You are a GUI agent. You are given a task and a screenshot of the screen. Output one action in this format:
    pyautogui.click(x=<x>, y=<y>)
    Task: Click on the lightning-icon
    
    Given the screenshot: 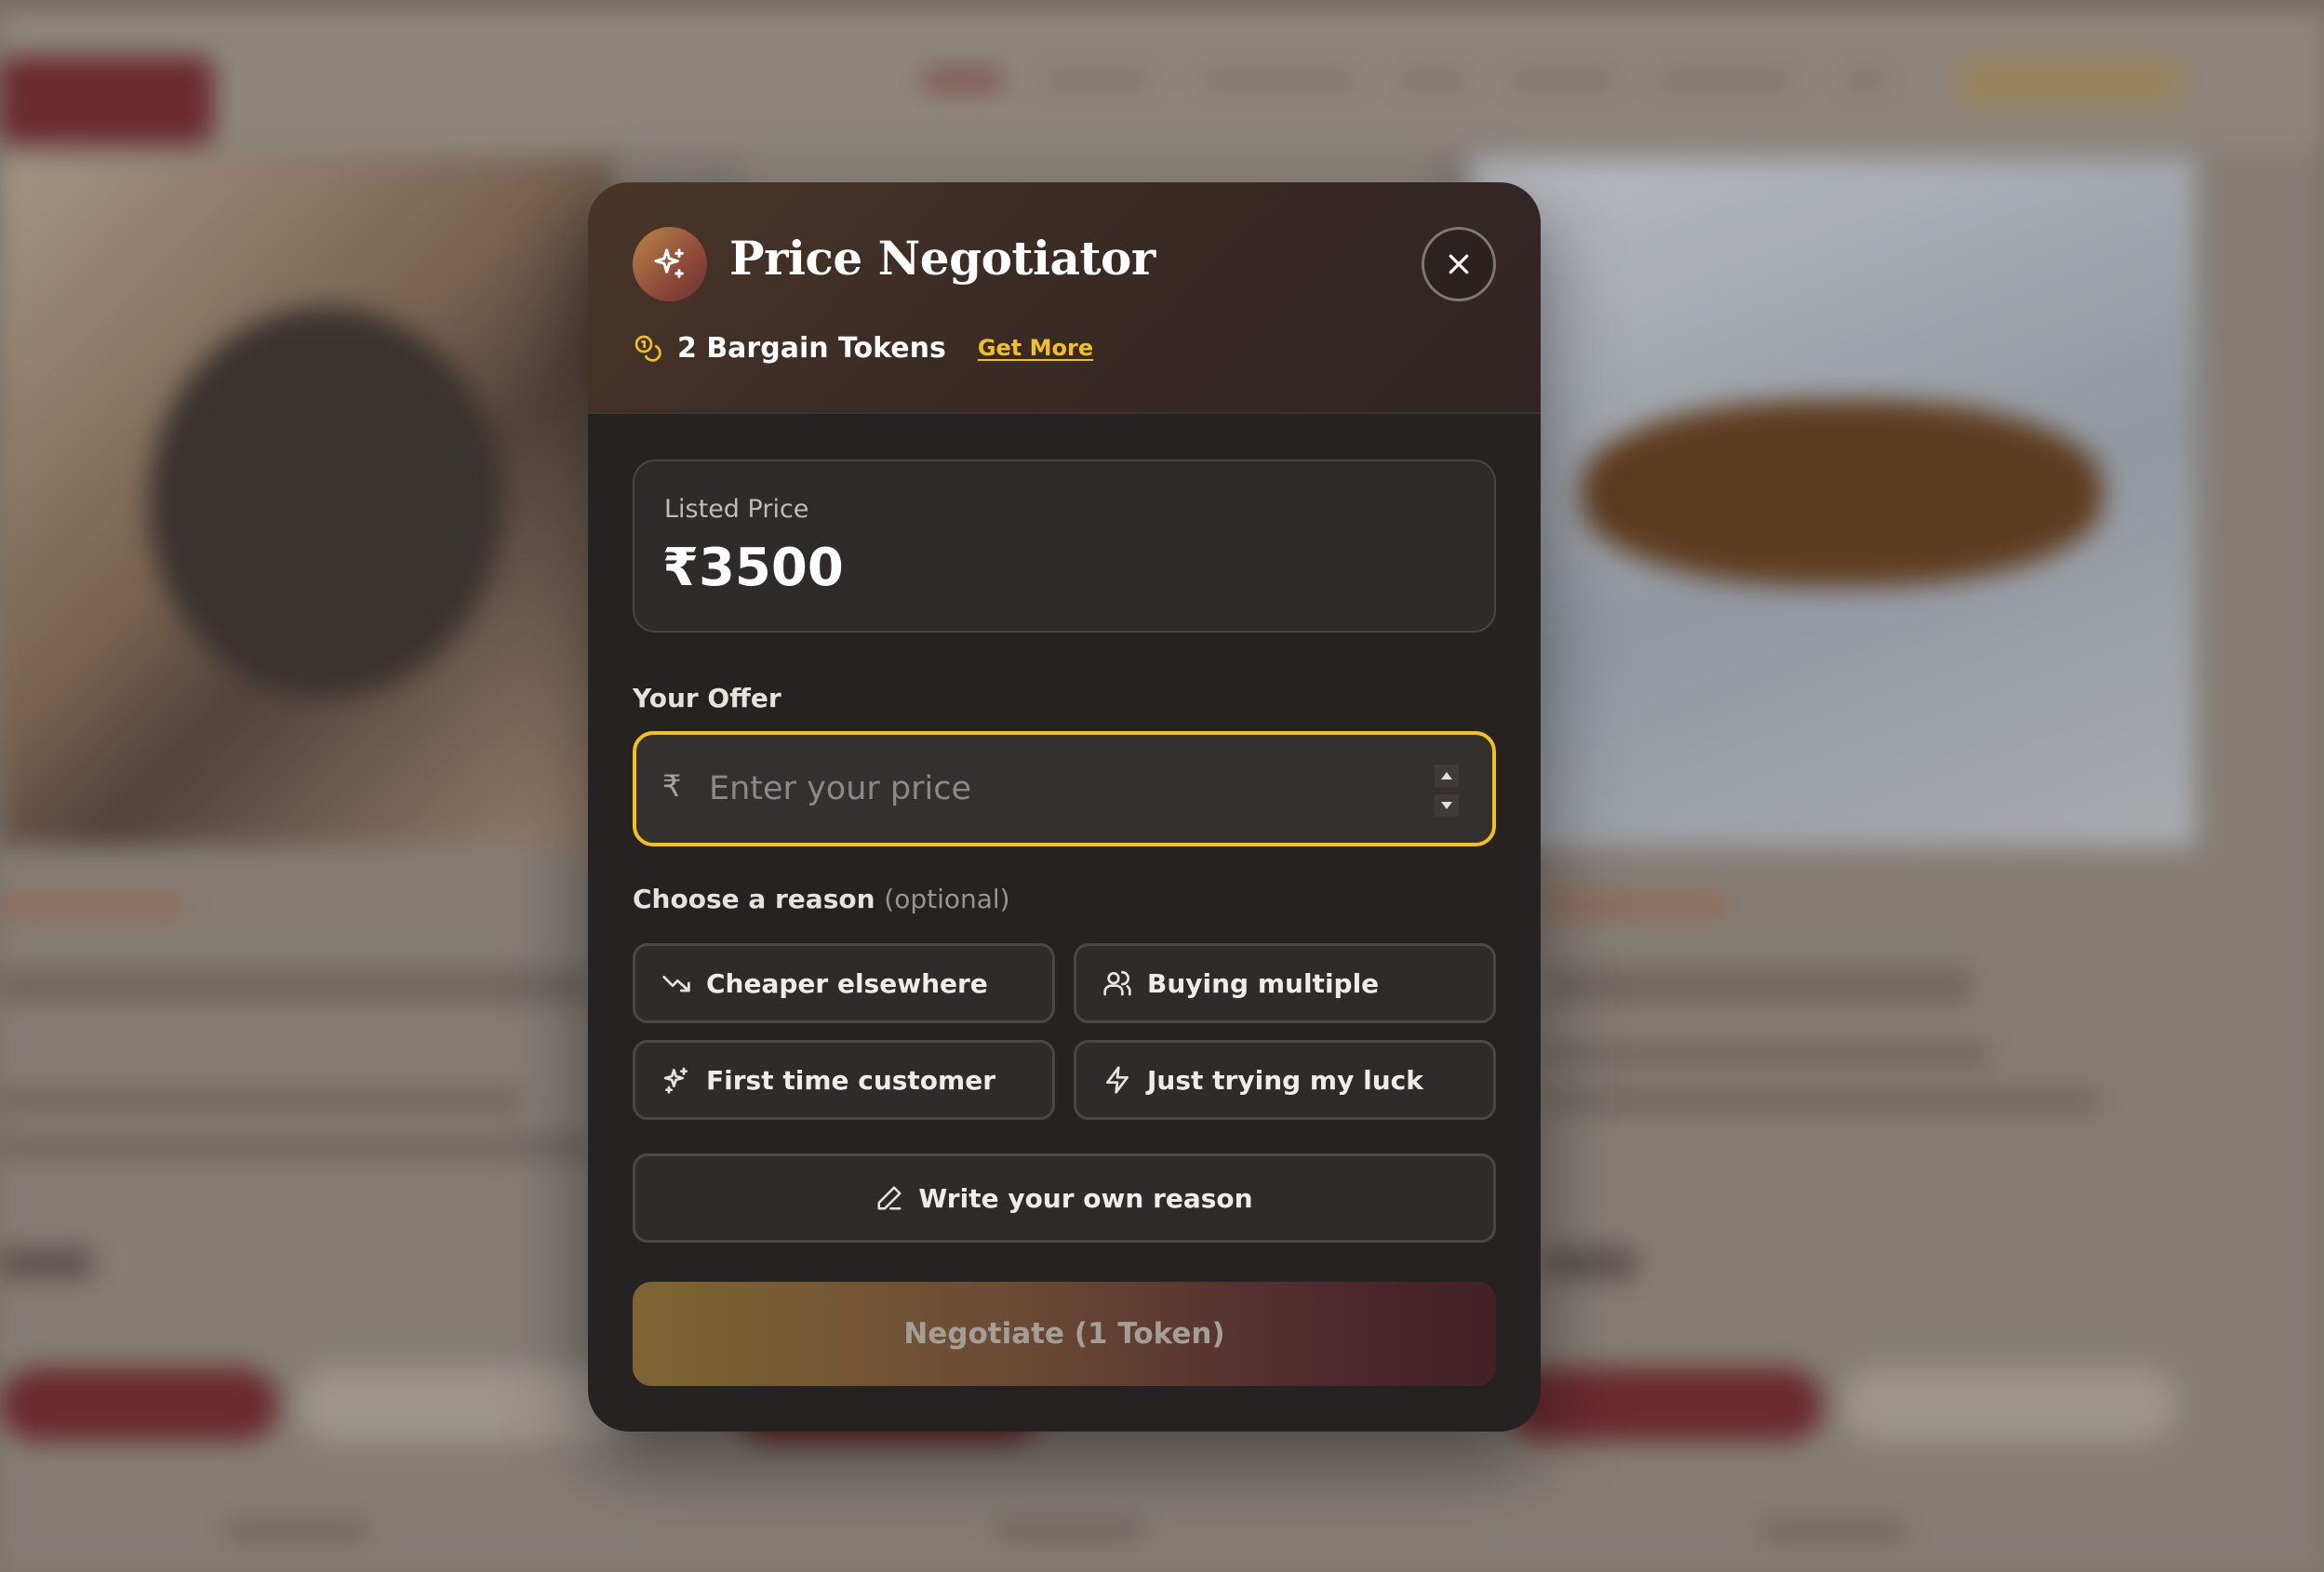 What is the action you would take?
    pyautogui.click(x=1117, y=1080)
    